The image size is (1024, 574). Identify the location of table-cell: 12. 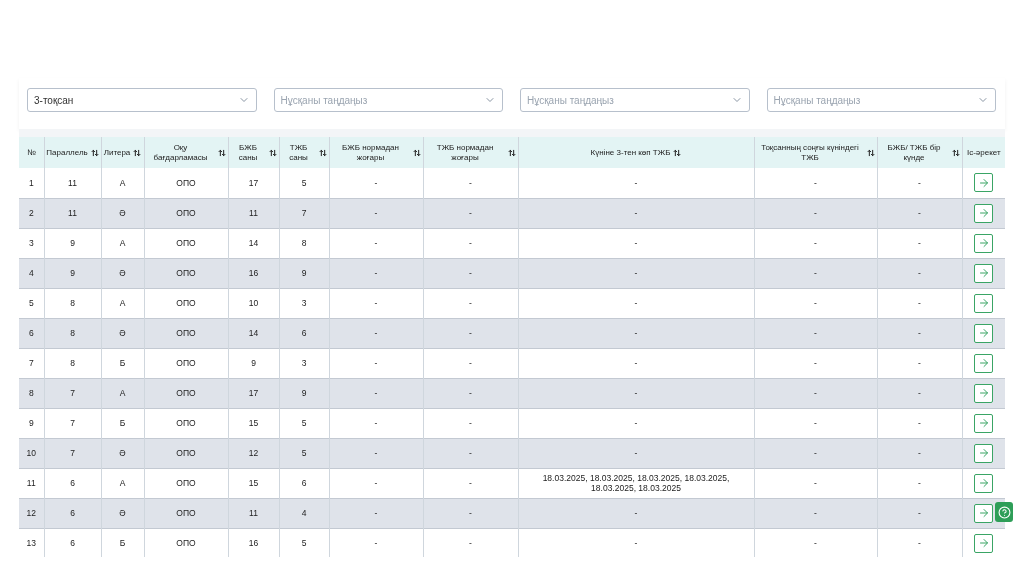
(31, 512).